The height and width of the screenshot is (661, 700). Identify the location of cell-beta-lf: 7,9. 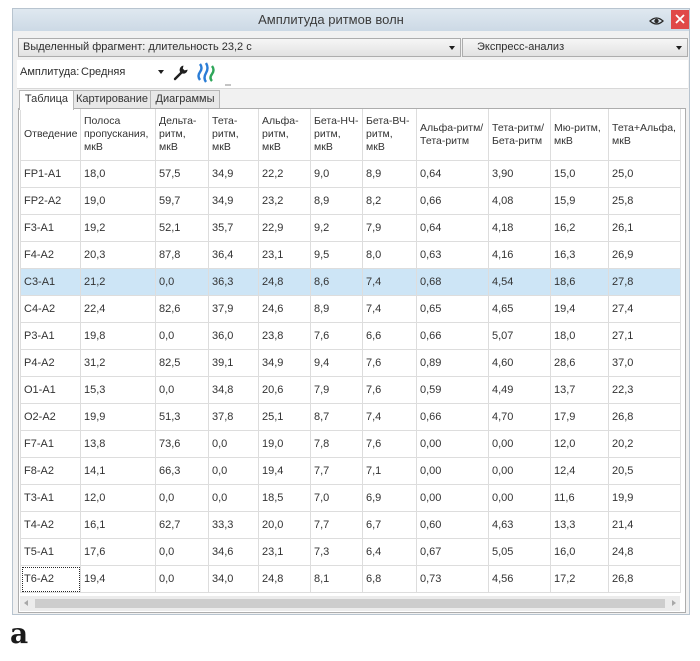
(336, 390).